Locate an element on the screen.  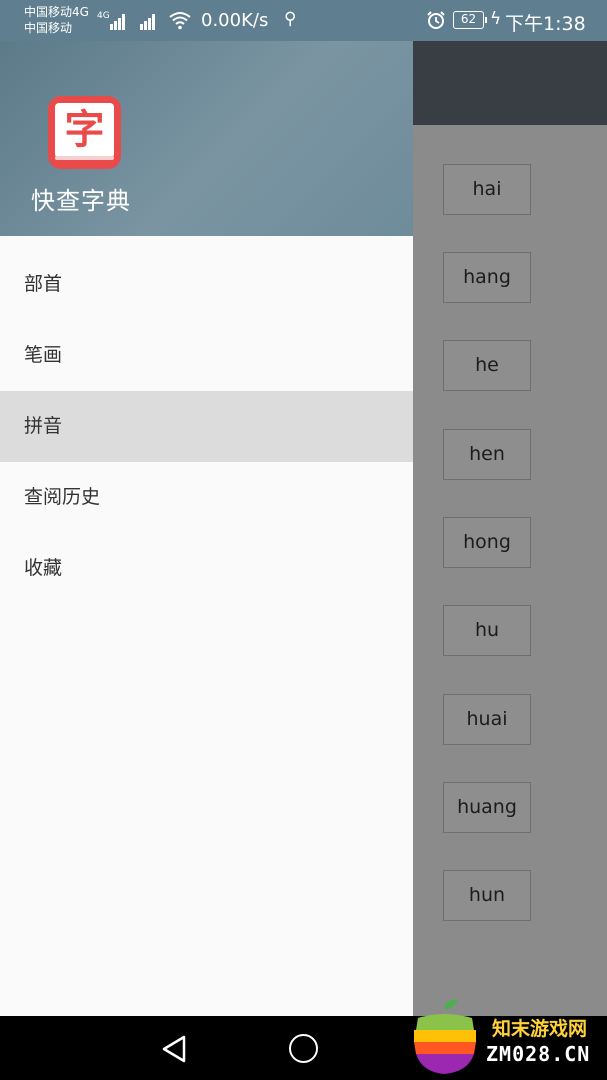
drawer-item-pinyin: 拼音 is located at coordinates (206, 426).